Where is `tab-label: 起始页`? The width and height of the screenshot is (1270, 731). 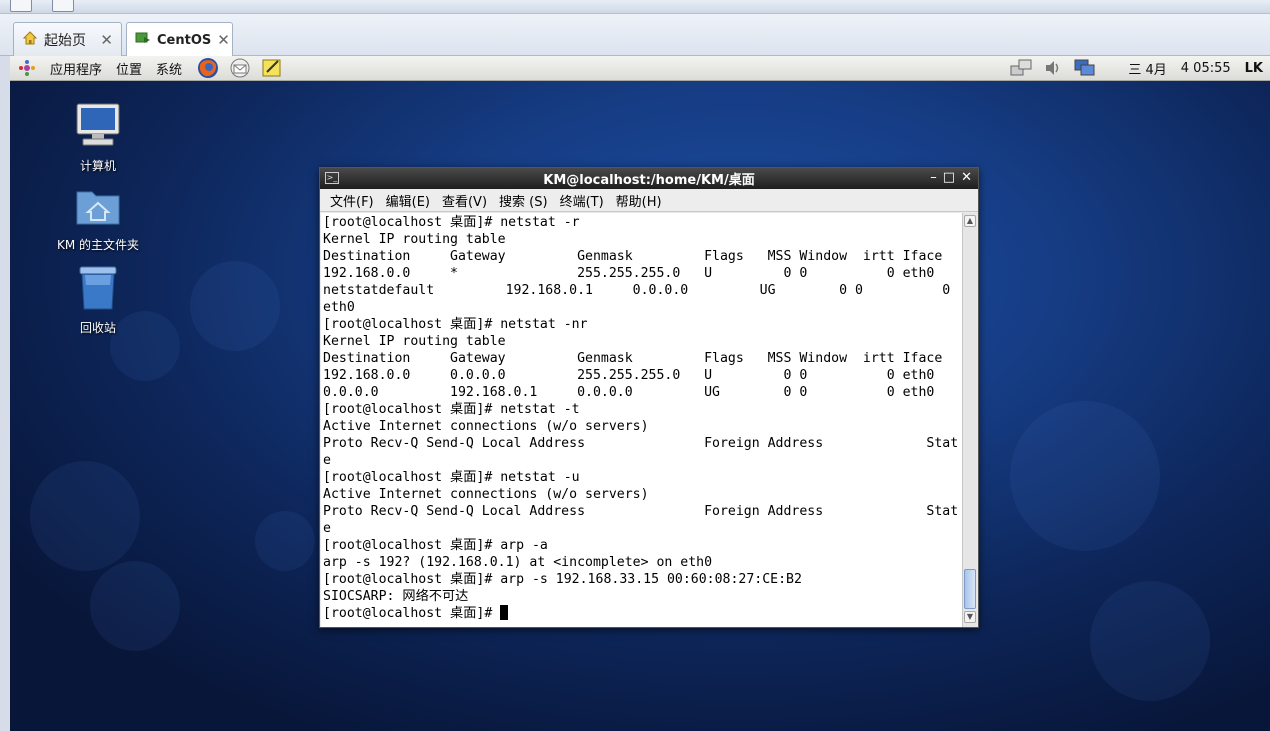
tab-label: 起始页 is located at coordinates (65, 40).